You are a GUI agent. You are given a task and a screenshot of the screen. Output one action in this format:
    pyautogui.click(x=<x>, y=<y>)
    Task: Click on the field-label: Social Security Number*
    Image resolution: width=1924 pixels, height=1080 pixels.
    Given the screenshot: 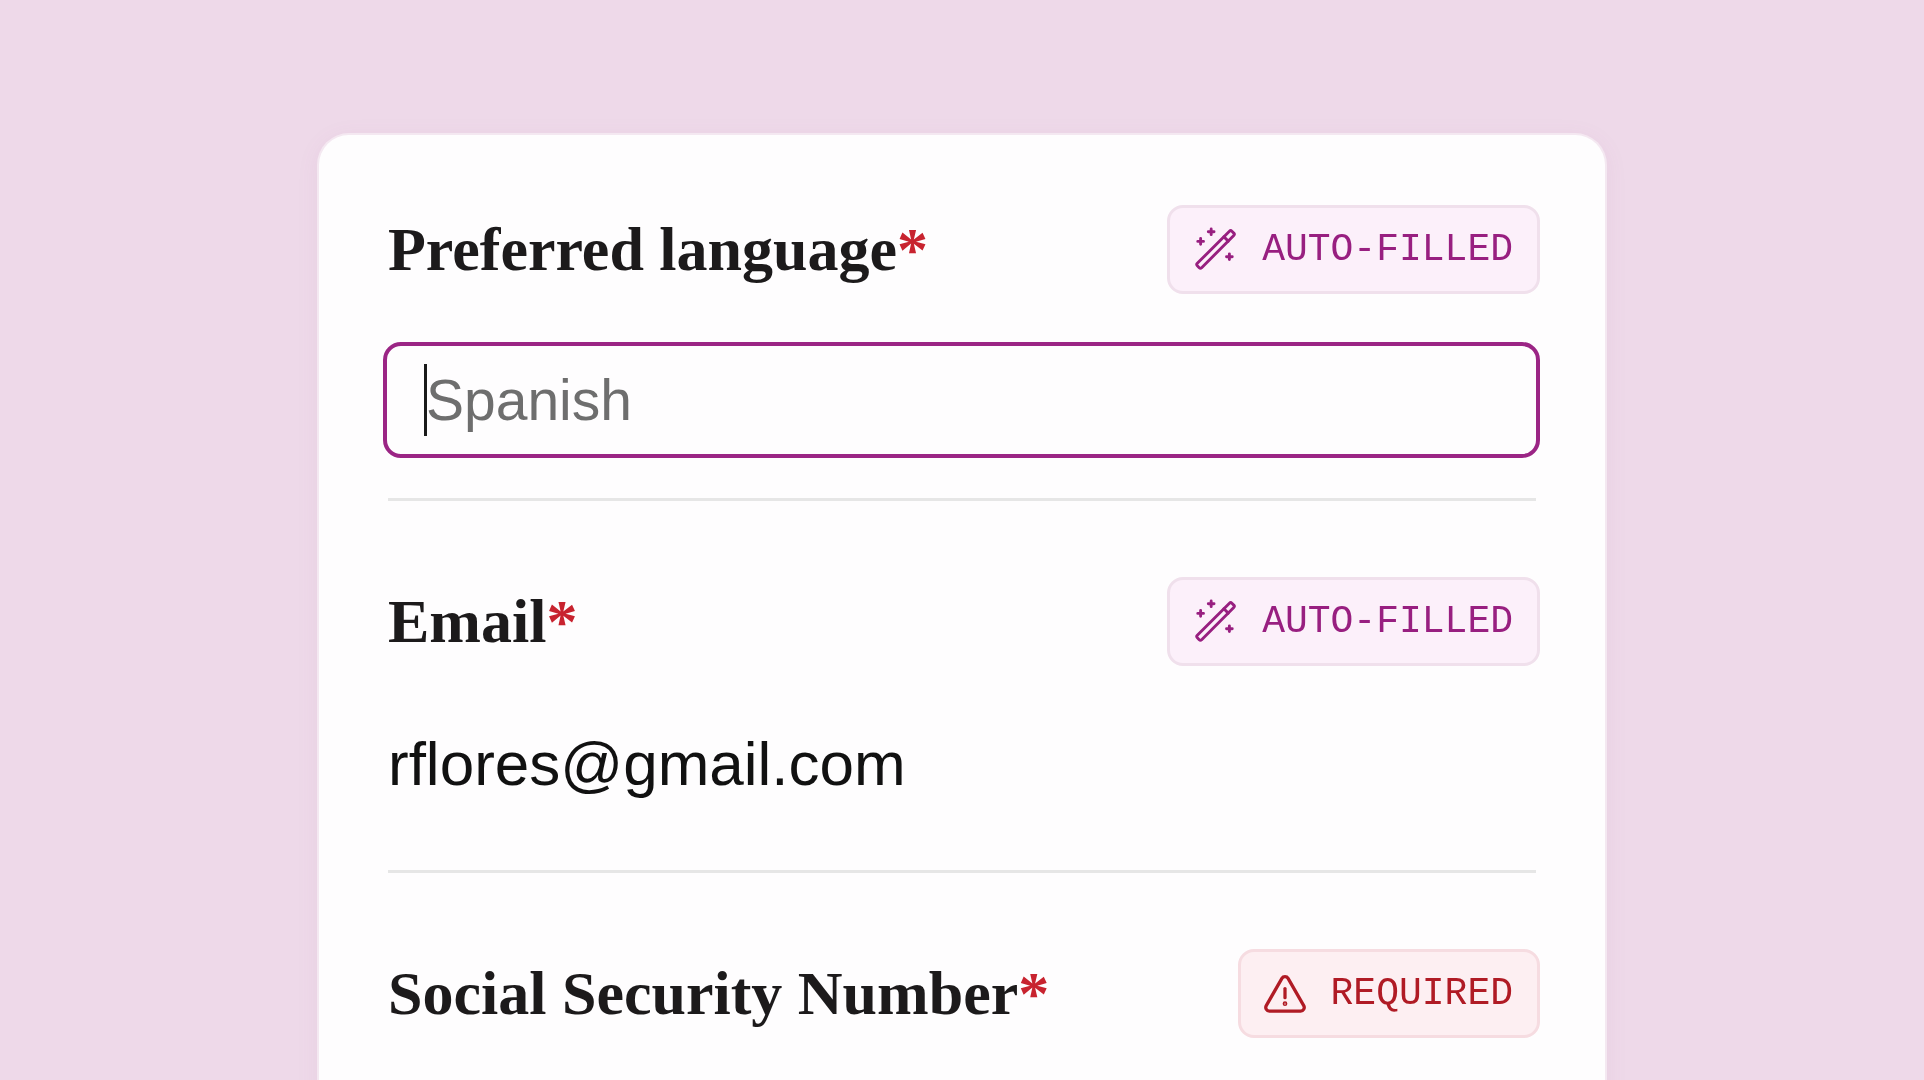 What is the action you would take?
    pyautogui.click(x=719, y=993)
    